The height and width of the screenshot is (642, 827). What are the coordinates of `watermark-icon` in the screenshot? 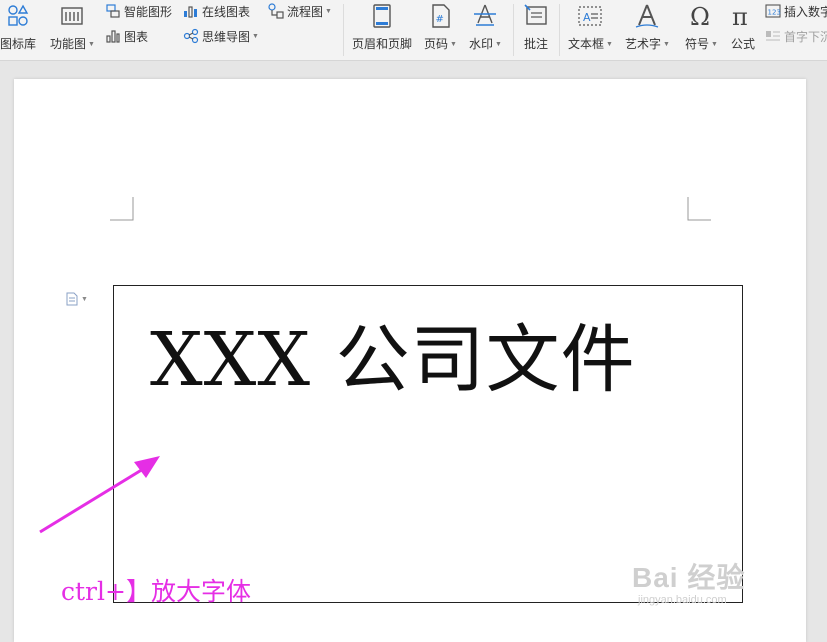 It's located at (485, 16).